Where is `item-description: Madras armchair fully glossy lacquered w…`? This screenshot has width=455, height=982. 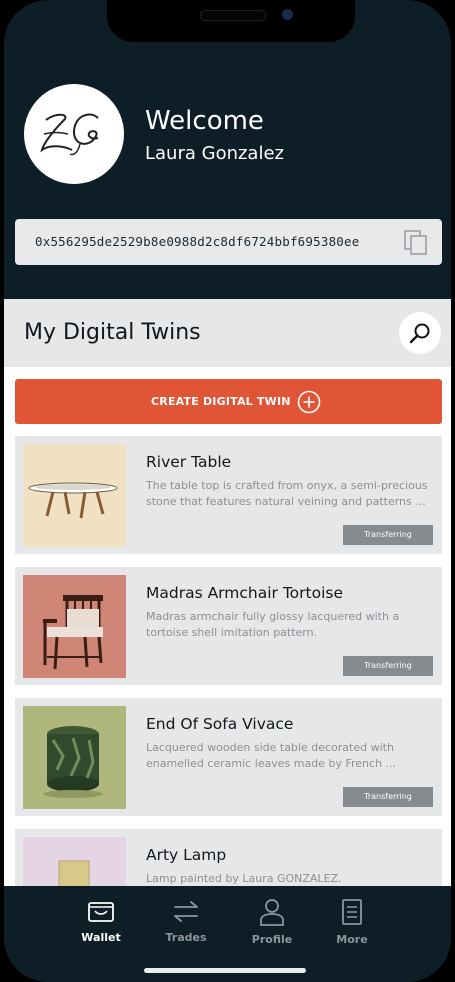
item-description: Madras armchair fully glossy lacquered w… is located at coordinates (273, 624).